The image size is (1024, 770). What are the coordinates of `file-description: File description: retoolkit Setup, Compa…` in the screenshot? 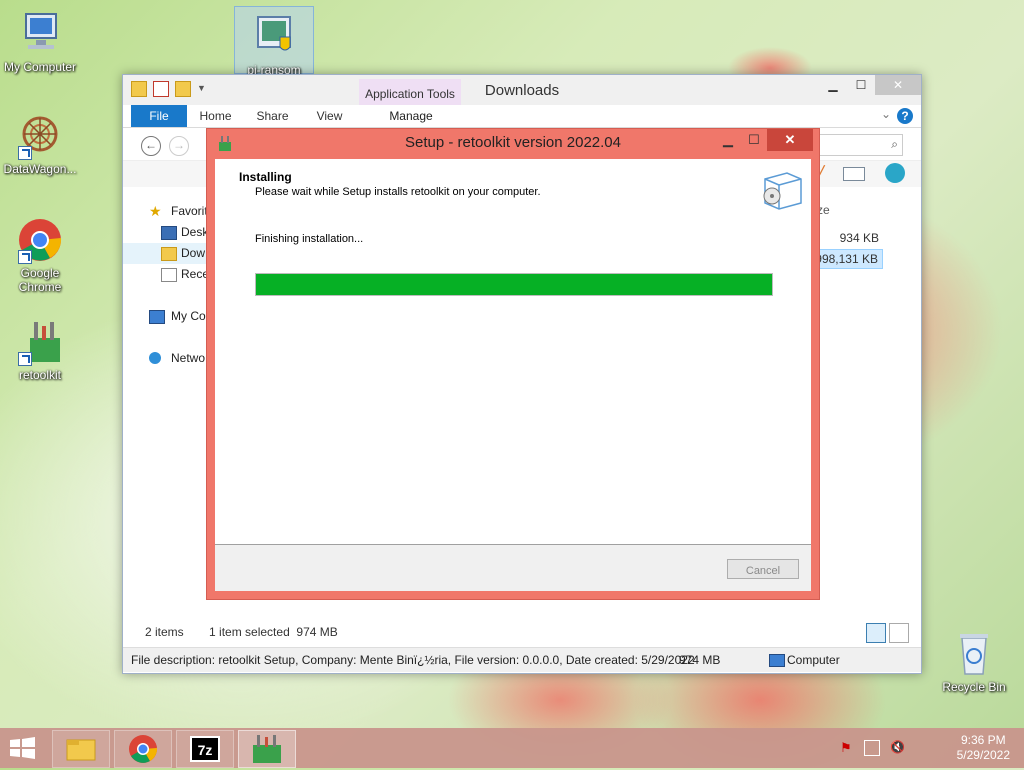 It's located at (413, 660).